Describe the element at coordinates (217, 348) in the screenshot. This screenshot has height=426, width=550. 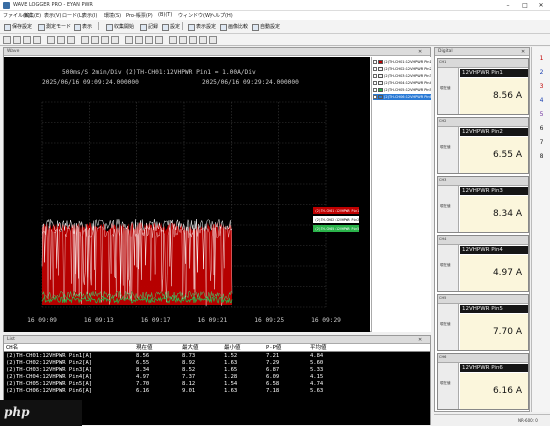
I see `table-header-row: CH名 現在値 最大値 最小値 P-P値 平均値` at that location.